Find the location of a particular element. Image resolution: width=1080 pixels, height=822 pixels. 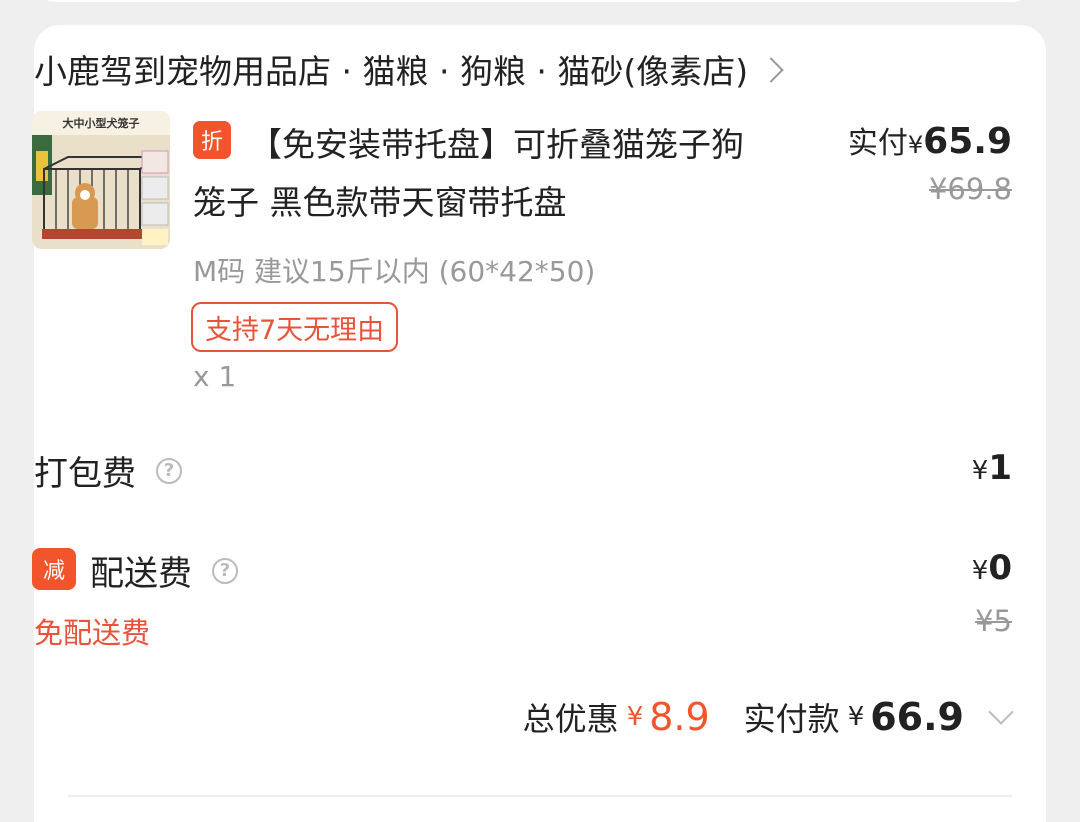

delivery-original-price: ¥5 is located at coordinates (993, 621).